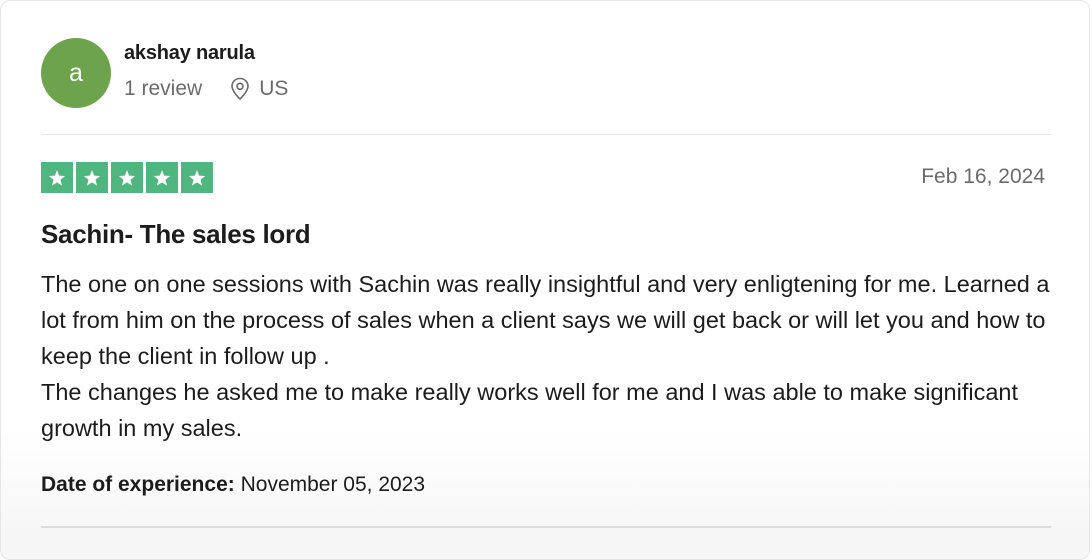  I want to click on avatar-initial: a, so click(76, 72).